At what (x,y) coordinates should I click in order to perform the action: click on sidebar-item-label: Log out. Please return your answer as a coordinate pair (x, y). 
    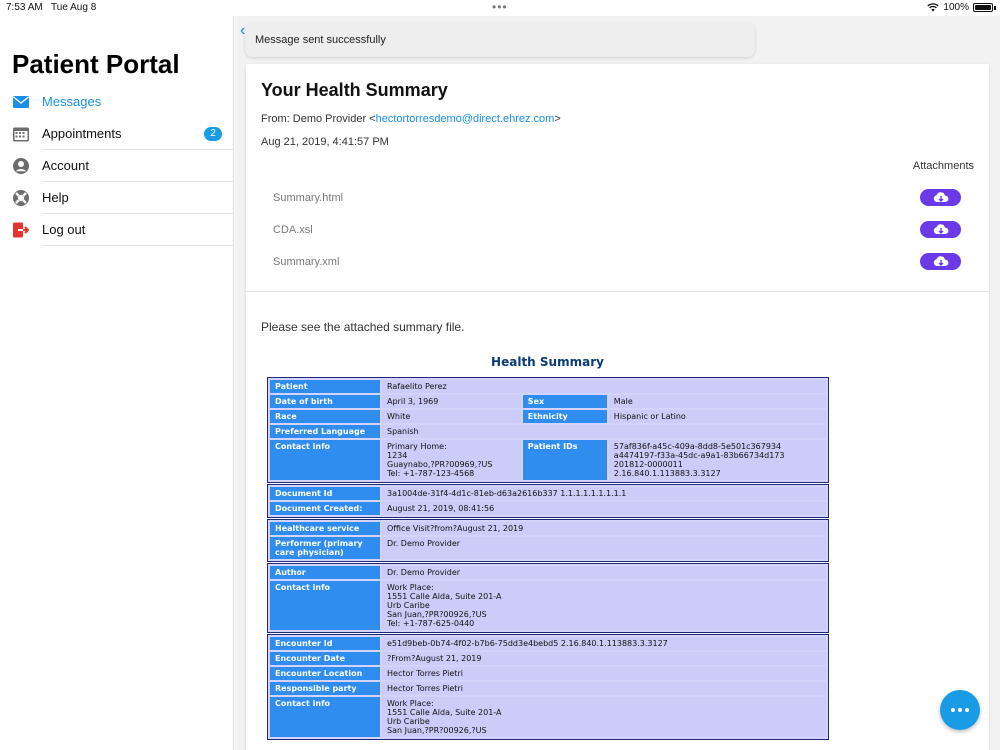
    Looking at the image, I should click on (64, 229).